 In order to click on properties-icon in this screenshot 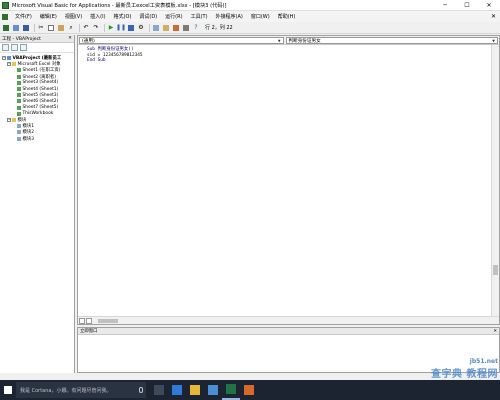, I will do `click(166, 28)`.